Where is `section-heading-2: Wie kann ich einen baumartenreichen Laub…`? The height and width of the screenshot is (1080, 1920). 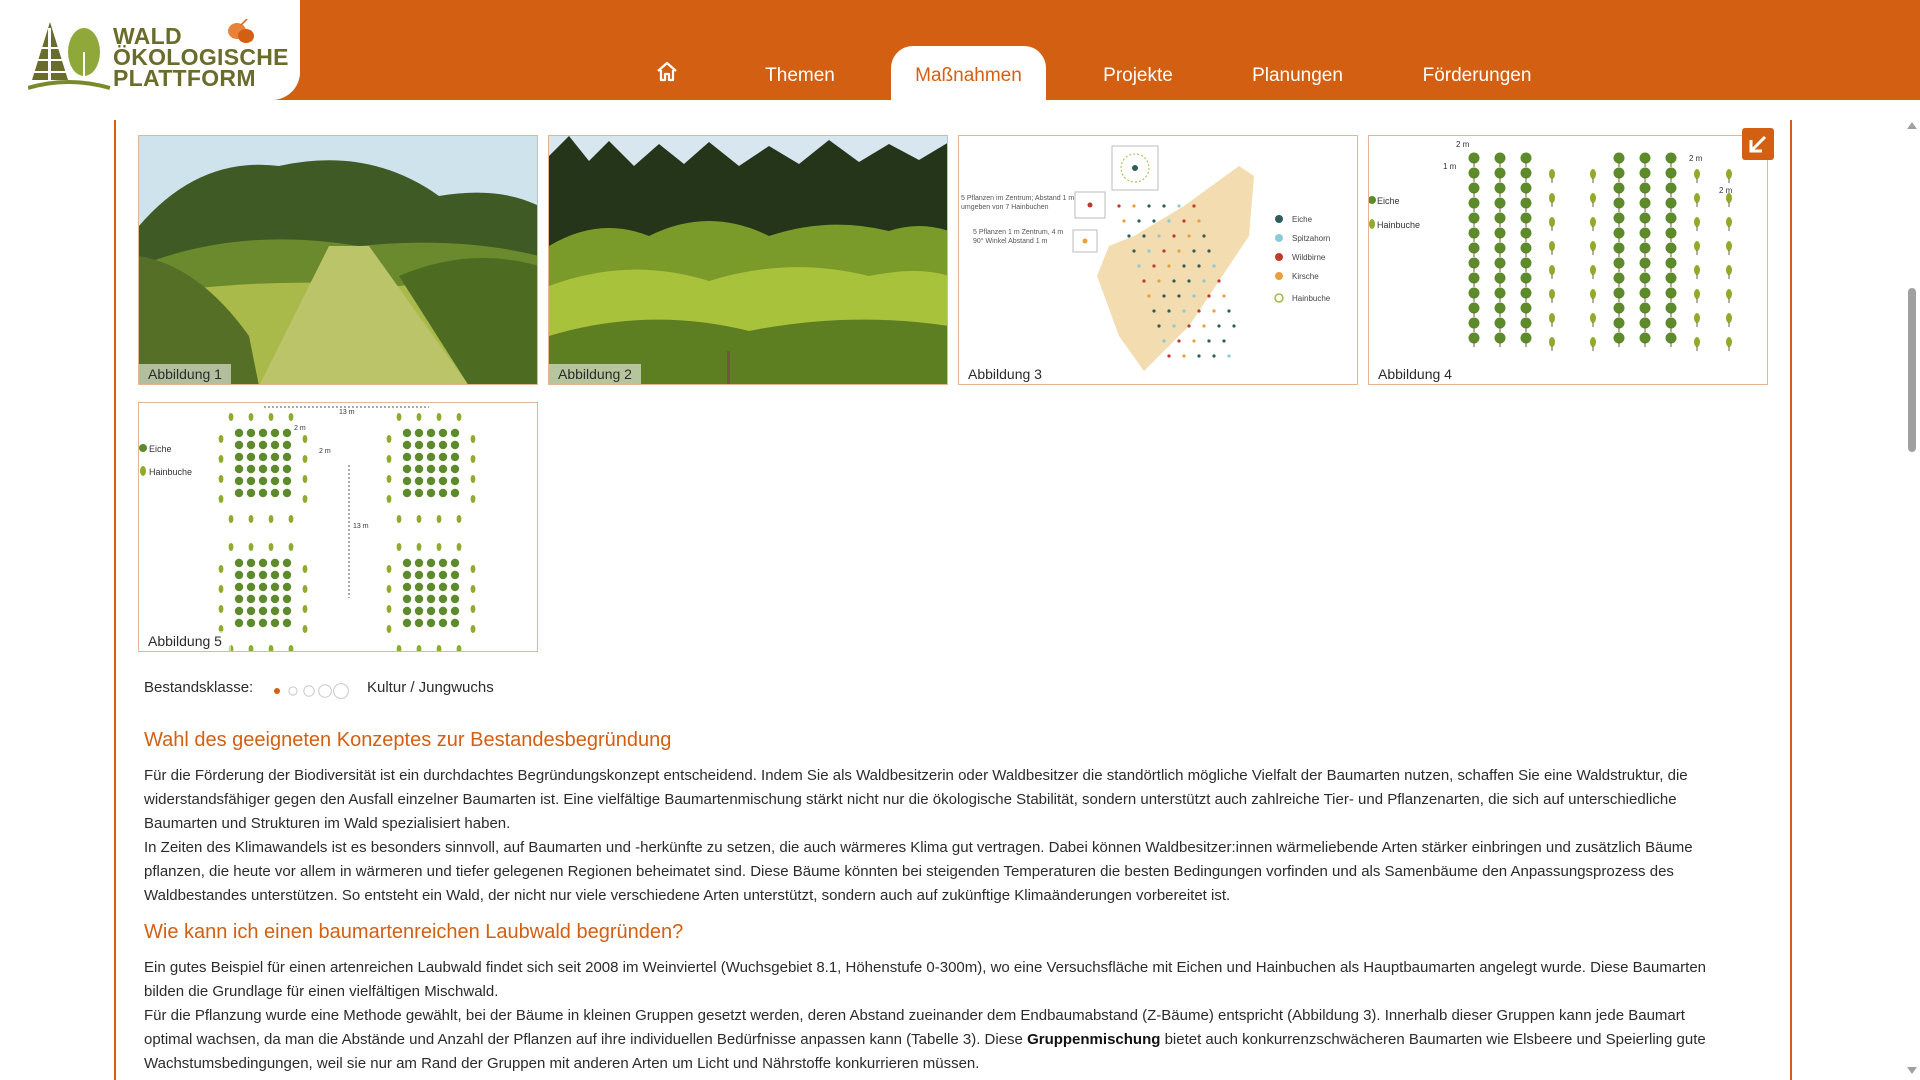 section-heading-2: Wie kann ich einen baumartenreichen Laub… is located at coordinates (414, 932).